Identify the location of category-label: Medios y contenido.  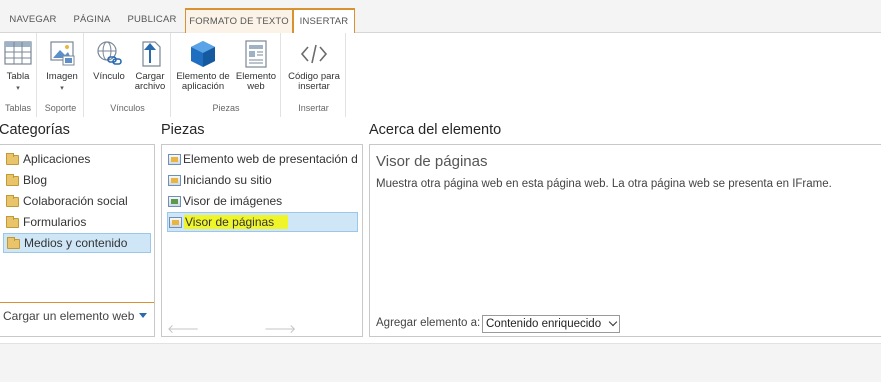
(76, 243).